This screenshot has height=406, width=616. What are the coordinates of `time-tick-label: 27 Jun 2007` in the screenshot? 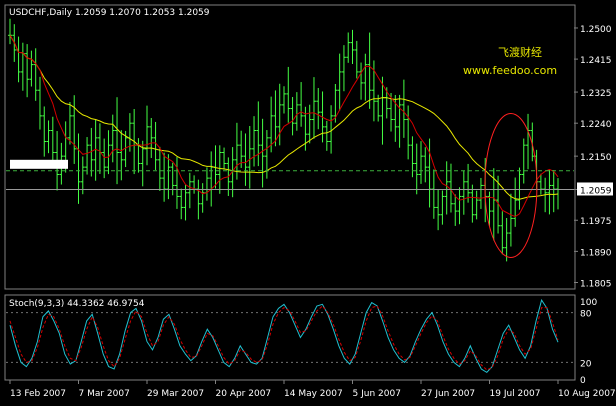 It's located at (448, 394).